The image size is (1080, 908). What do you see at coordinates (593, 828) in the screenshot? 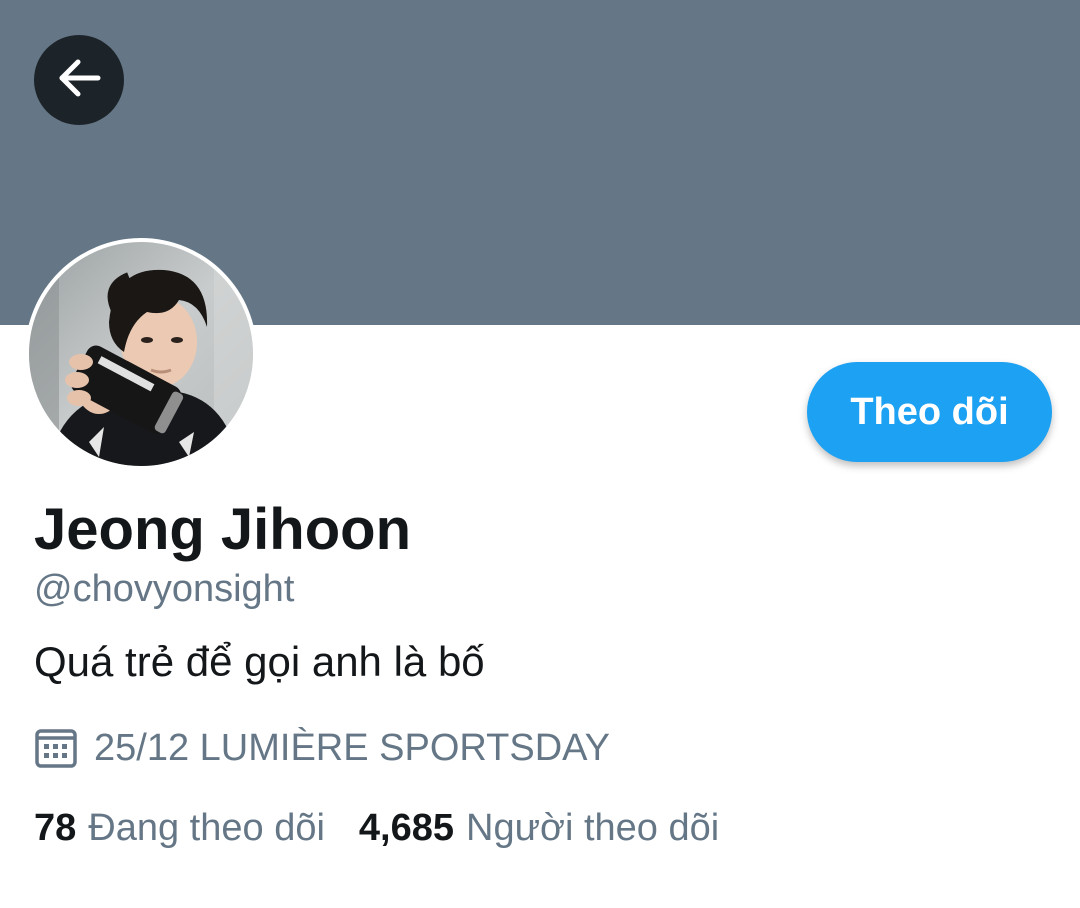
I see `followers-label: Người theo dõi` at bounding box center [593, 828].